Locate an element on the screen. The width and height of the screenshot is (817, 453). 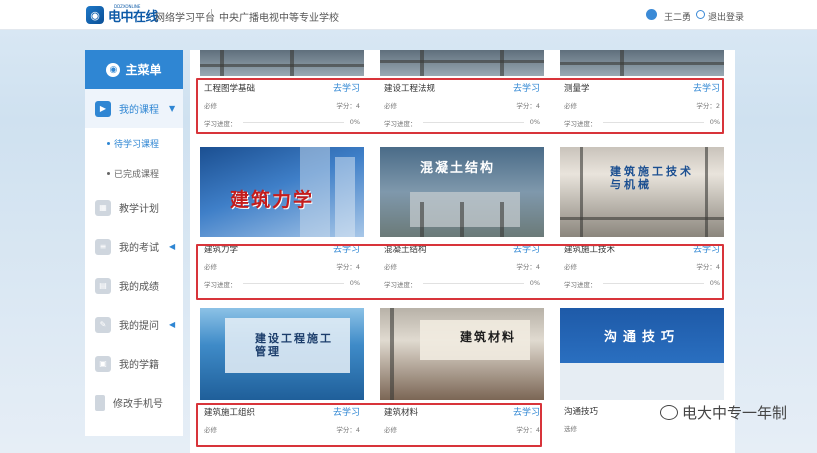
user-avatar-icon is located at coordinates (651, 14).